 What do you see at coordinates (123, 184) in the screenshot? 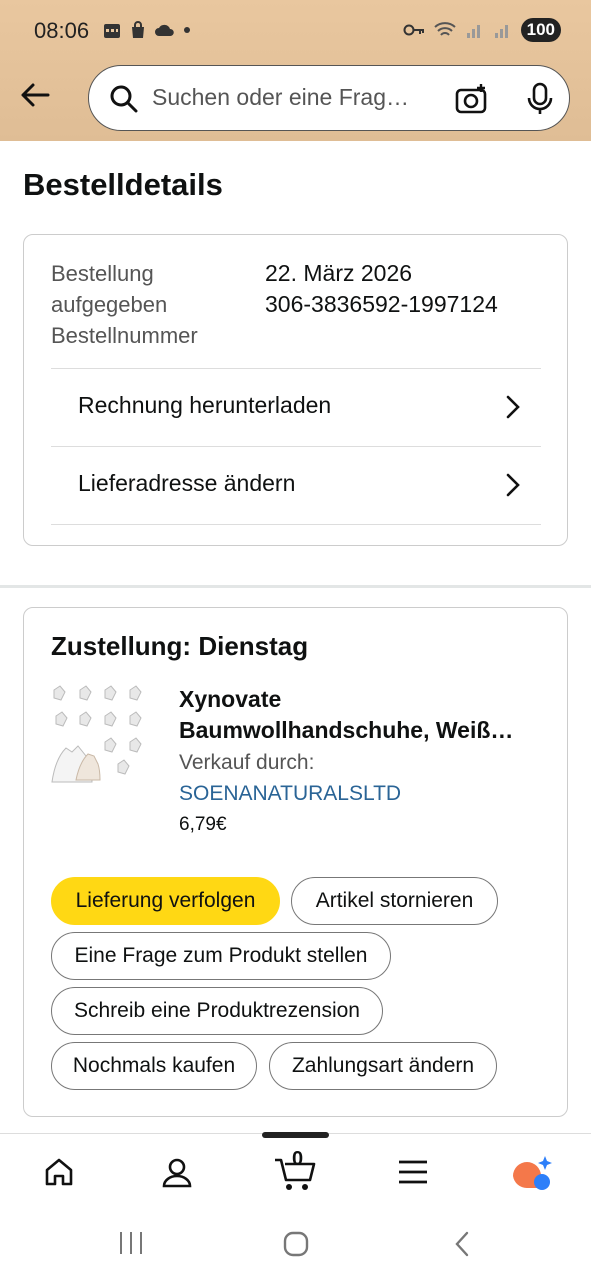
I see `page-title: Bestelldetails` at bounding box center [123, 184].